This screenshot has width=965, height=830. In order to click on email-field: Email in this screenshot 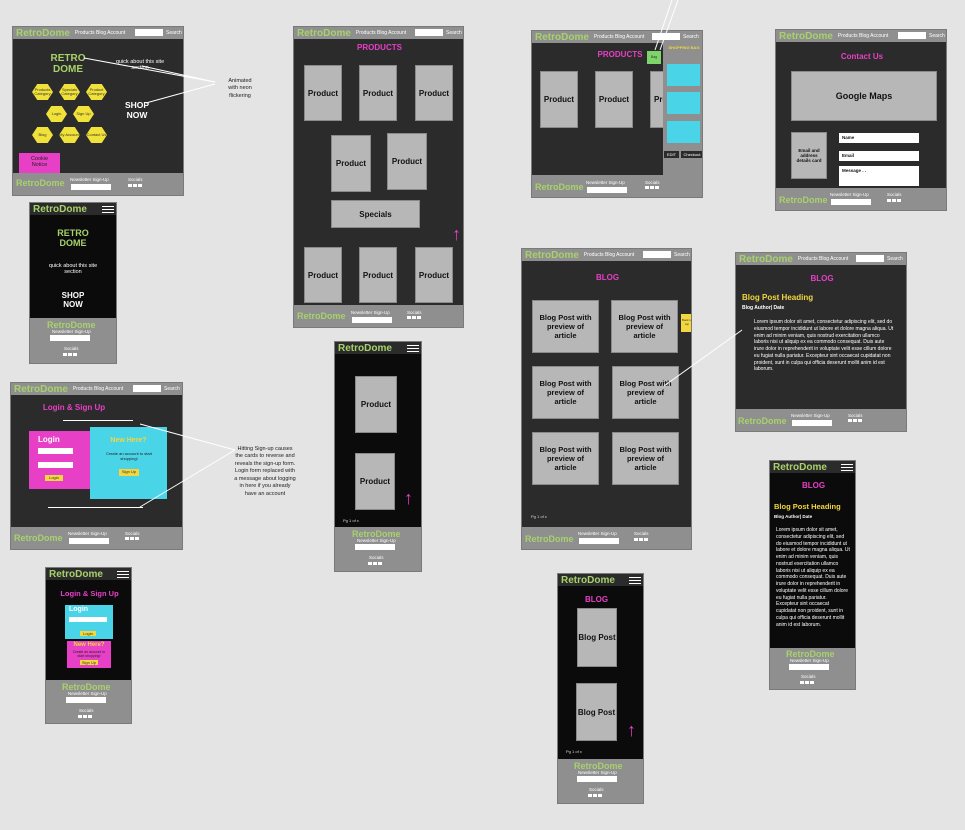, I will do `click(879, 156)`.